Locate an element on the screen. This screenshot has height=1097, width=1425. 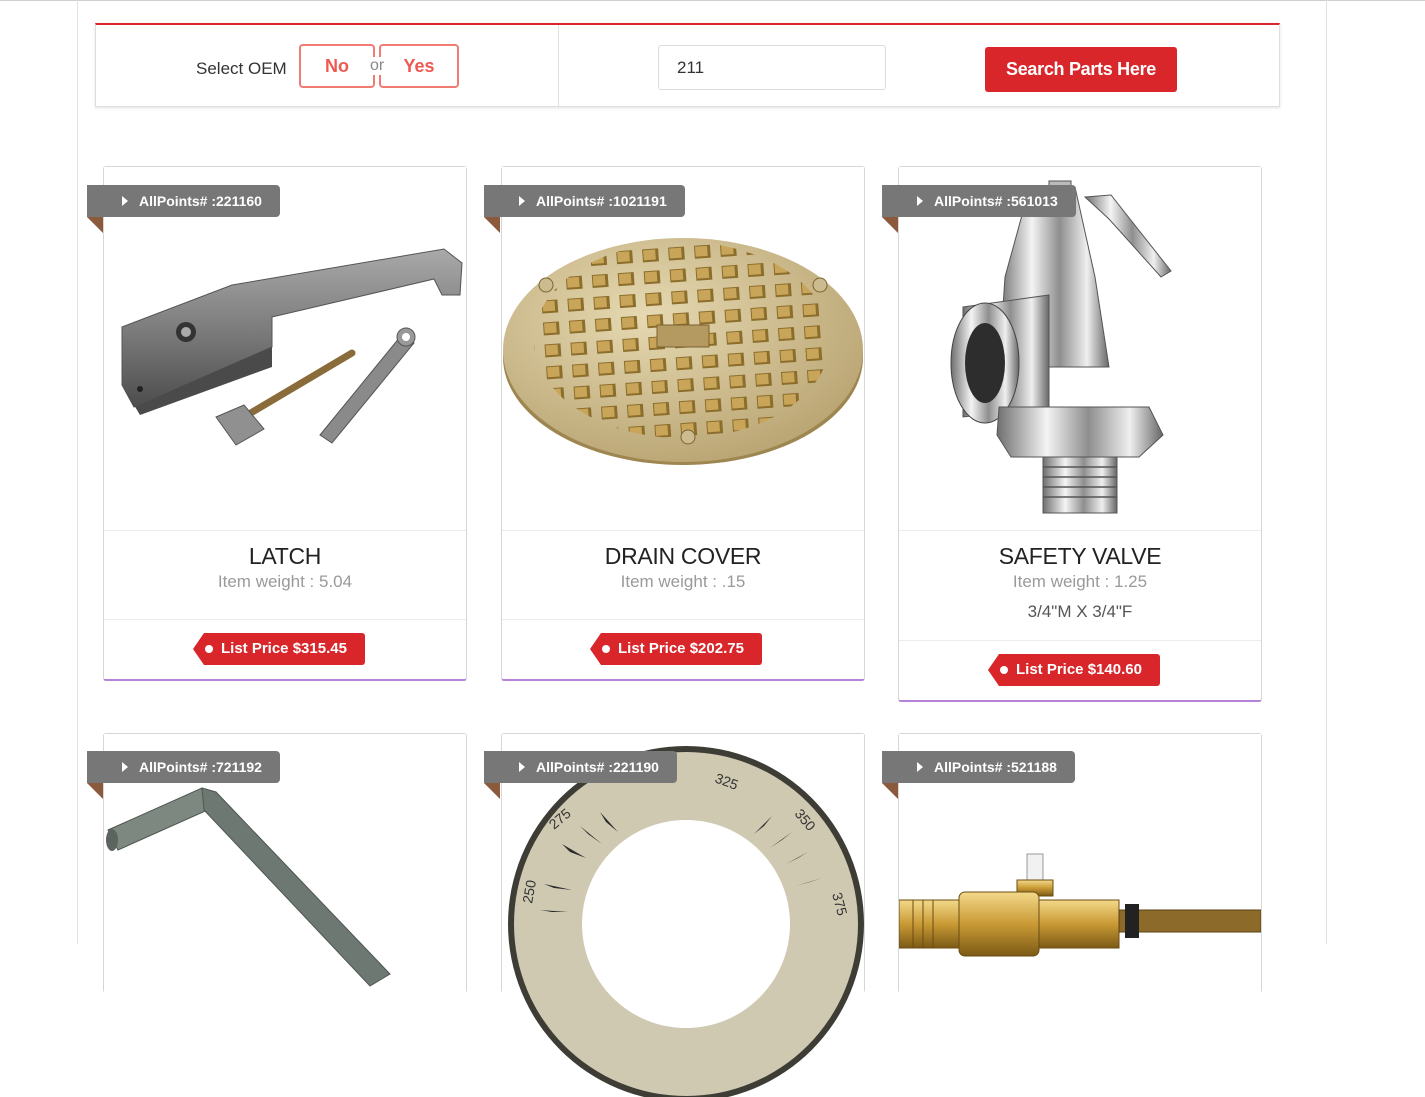
drain-cover-image is located at coordinates (683, 351).